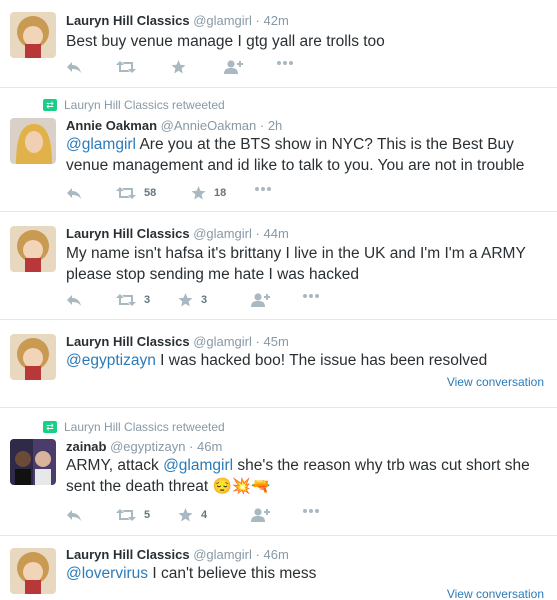 Image resolution: width=557 pixels, height=600 pixels. Describe the element at coordinates (276, 233) in the screenshot. I see `timestamp: 44m` at that location.